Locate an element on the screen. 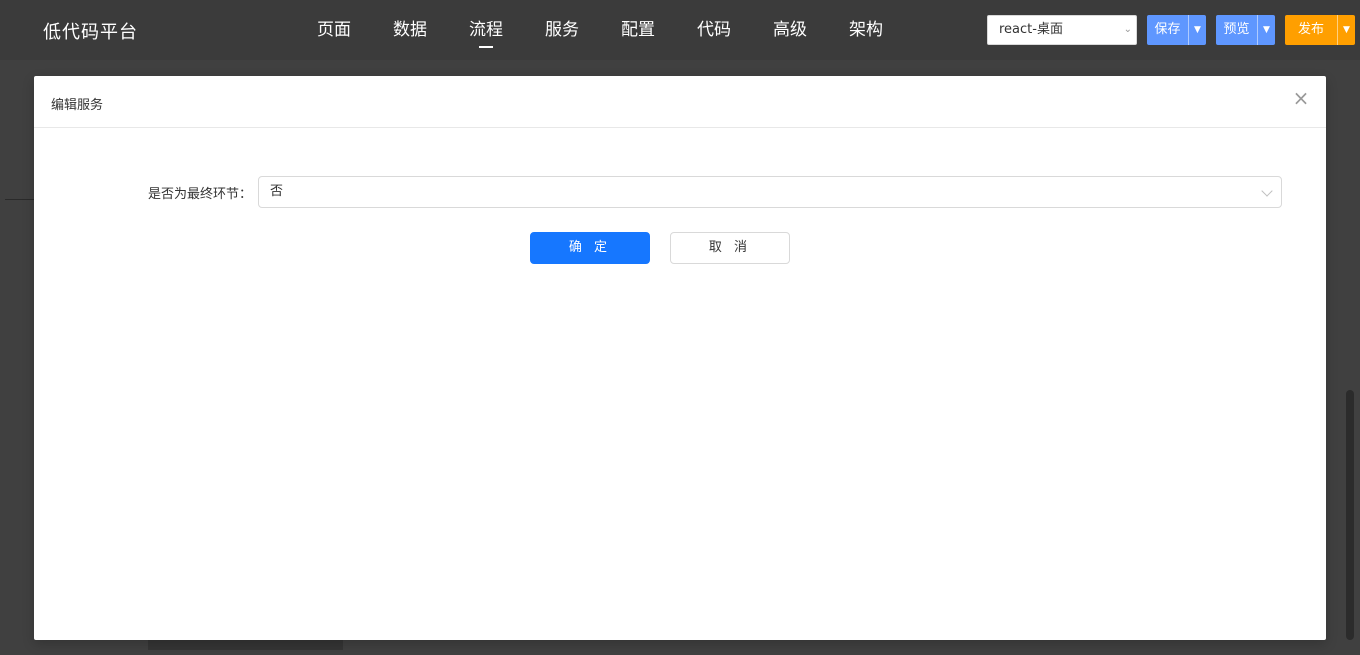 This screenshot has height=655, width=1360. main-nav: 页面 数据 流程 服务 配置 代码 高级 架构 is located at coordinates (600, 30).